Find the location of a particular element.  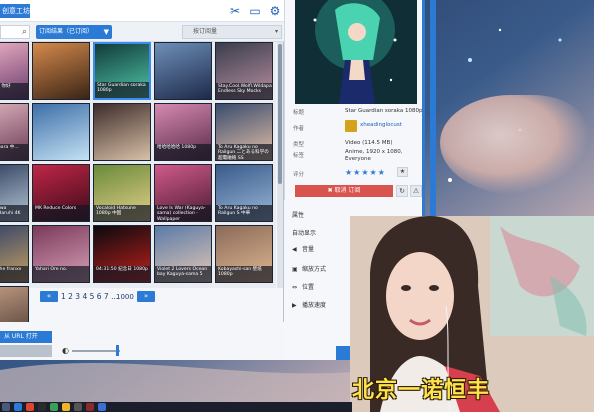

wallpaper-title: Star Guardian soraka 1080p is located at coordinates (384, 111).